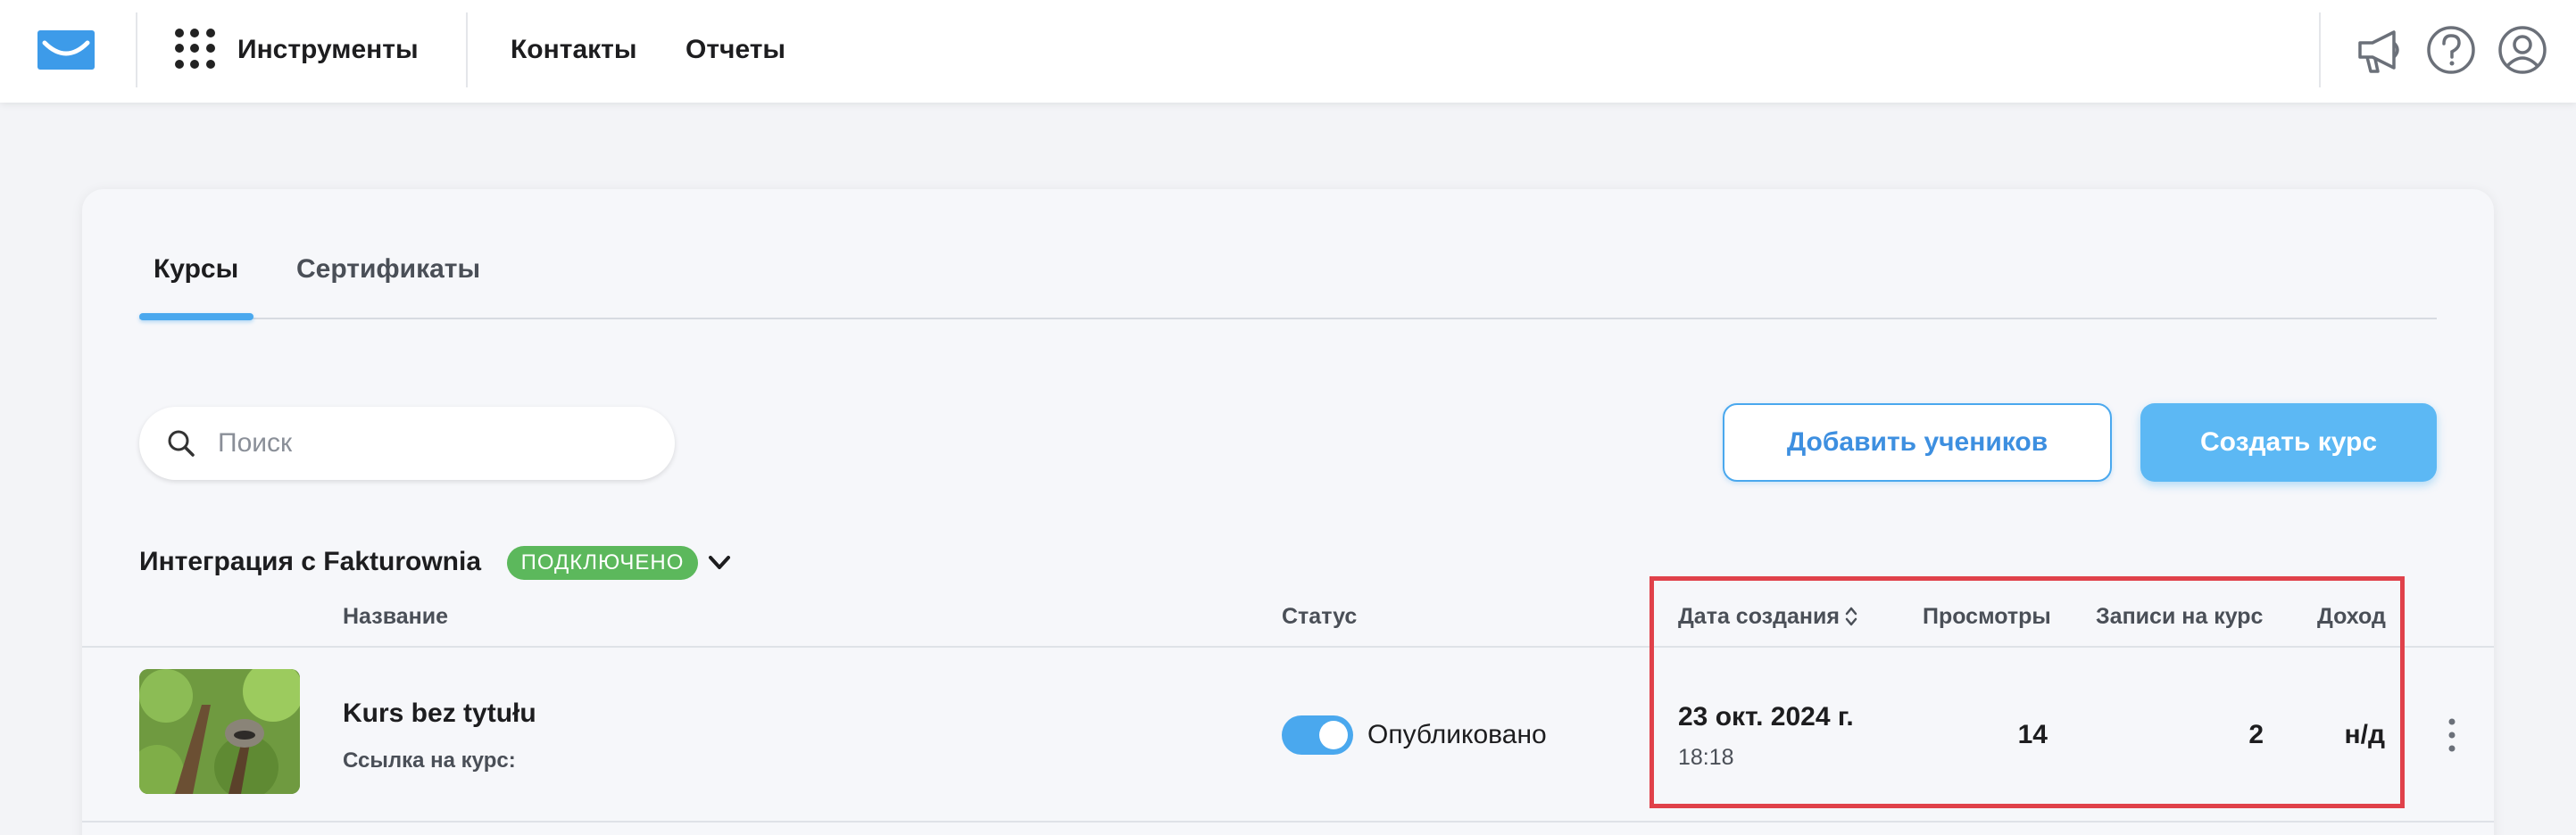 The height and width of the screenshot is (835, 2576). I want to click on tab-courses: Курсы, so click(196, 269).